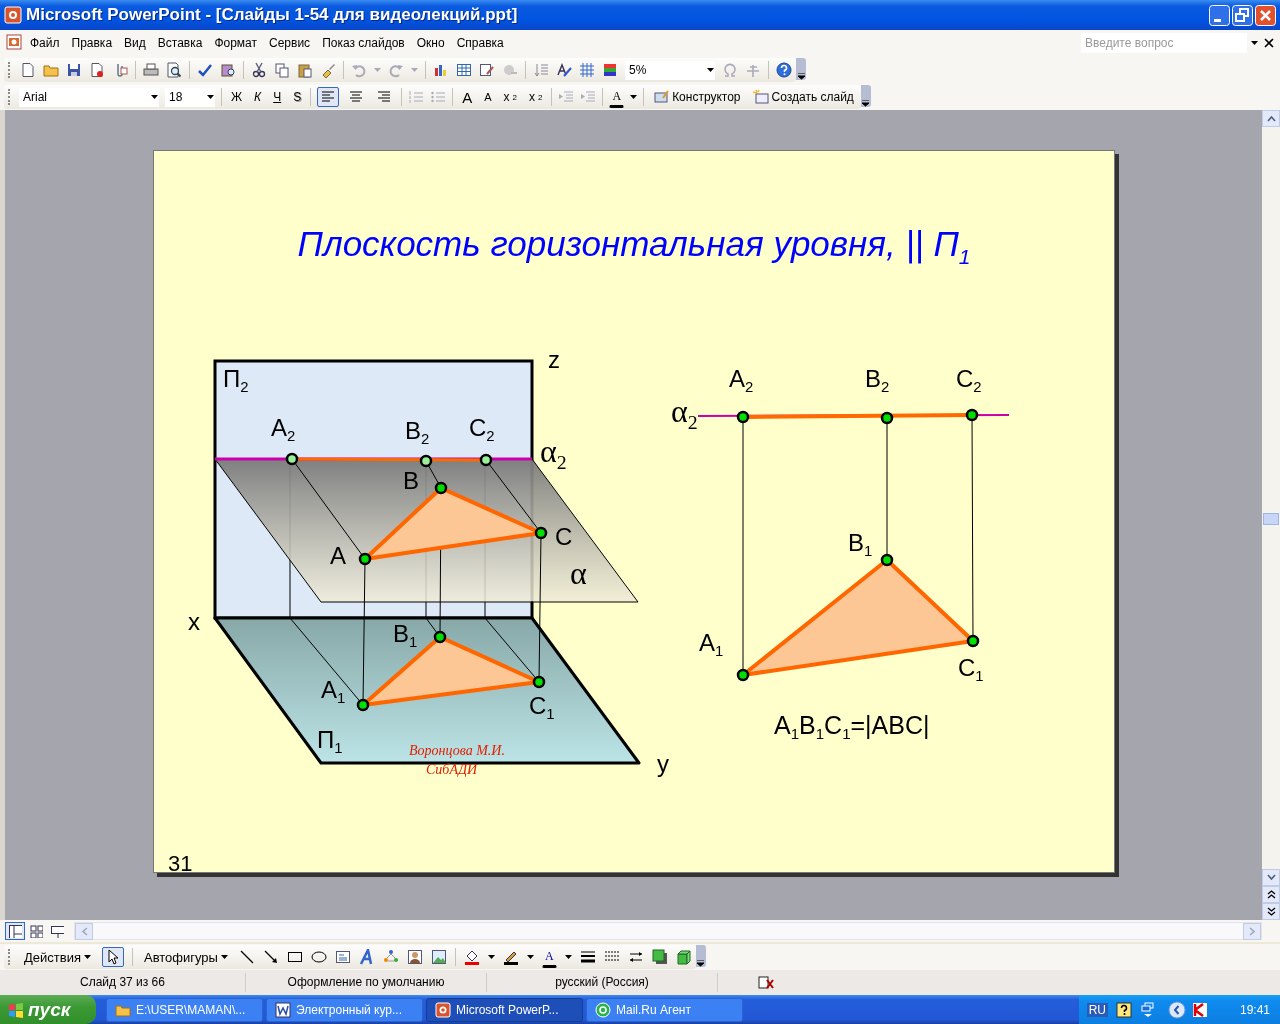 This screenshot has height=1024, width=1280. I want to click on cube-icon, so click(683, 957).